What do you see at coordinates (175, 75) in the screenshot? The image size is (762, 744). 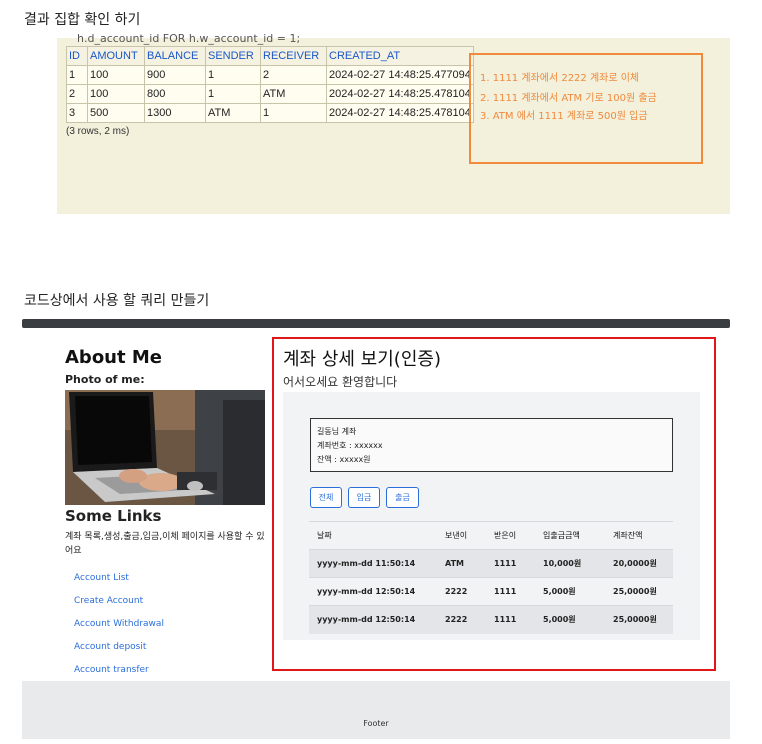 I see `cell-balance: 900` at bounding box center [175, 75].